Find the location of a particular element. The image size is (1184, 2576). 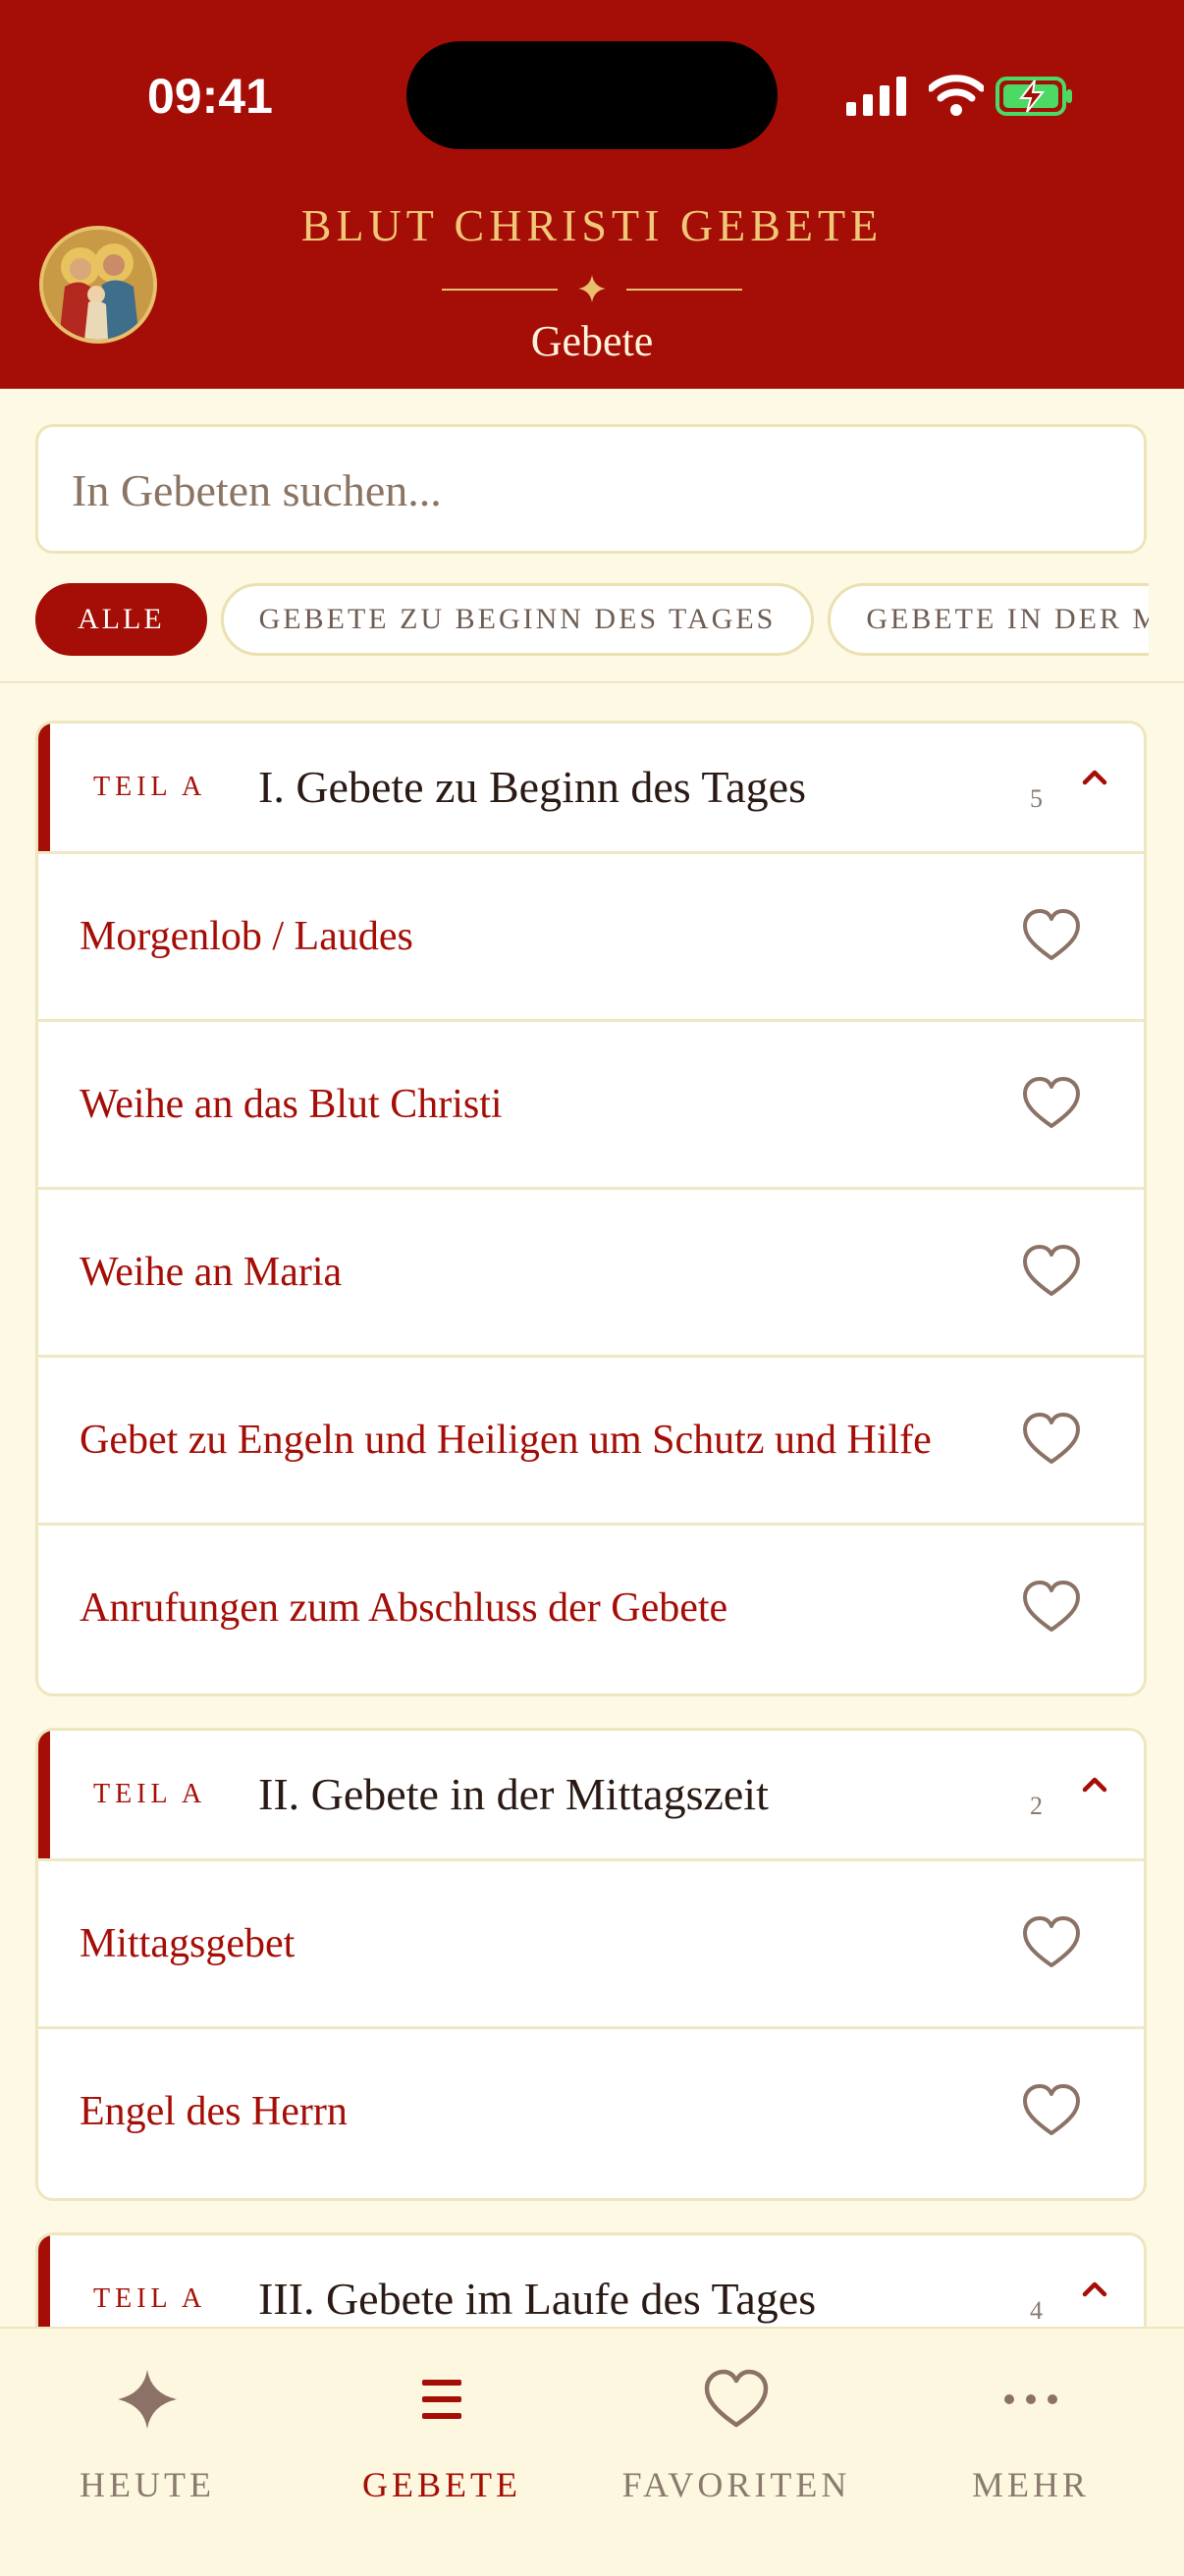

prayer-row: Anrufungen zum Abschluss der Gebete is located at coordinates (591, 1608).